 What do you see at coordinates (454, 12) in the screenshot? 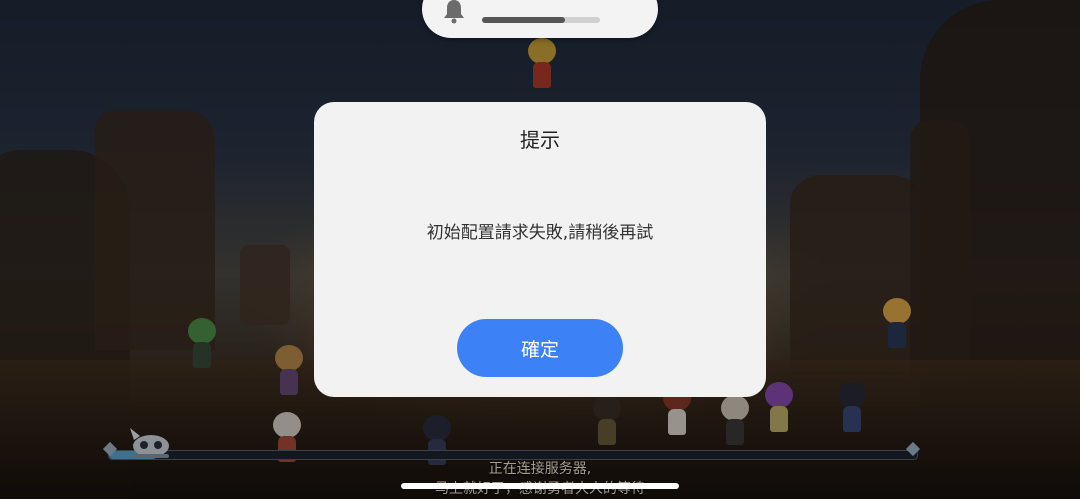
I see `bell-icon` at bounding box center [454, 12].